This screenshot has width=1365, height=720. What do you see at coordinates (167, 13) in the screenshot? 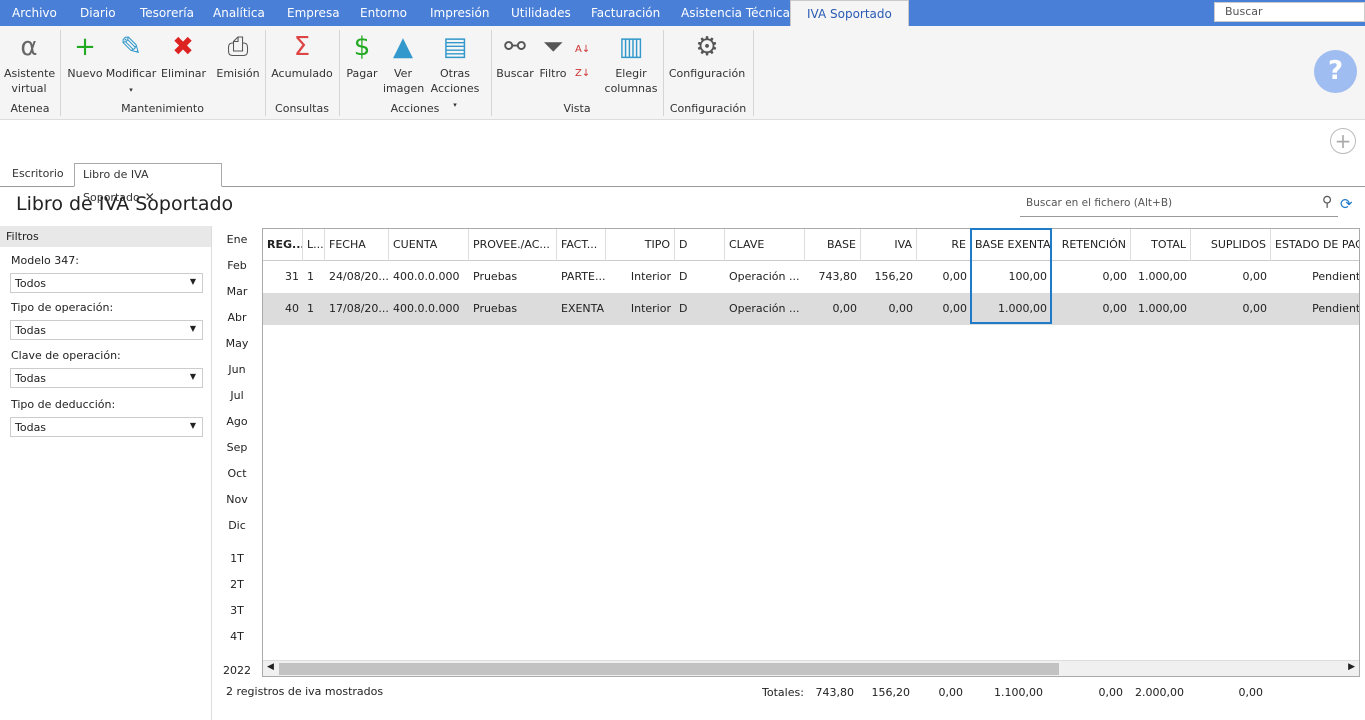
I see `menu-tab-2: Tesorería` at bounding box center [167, 13].